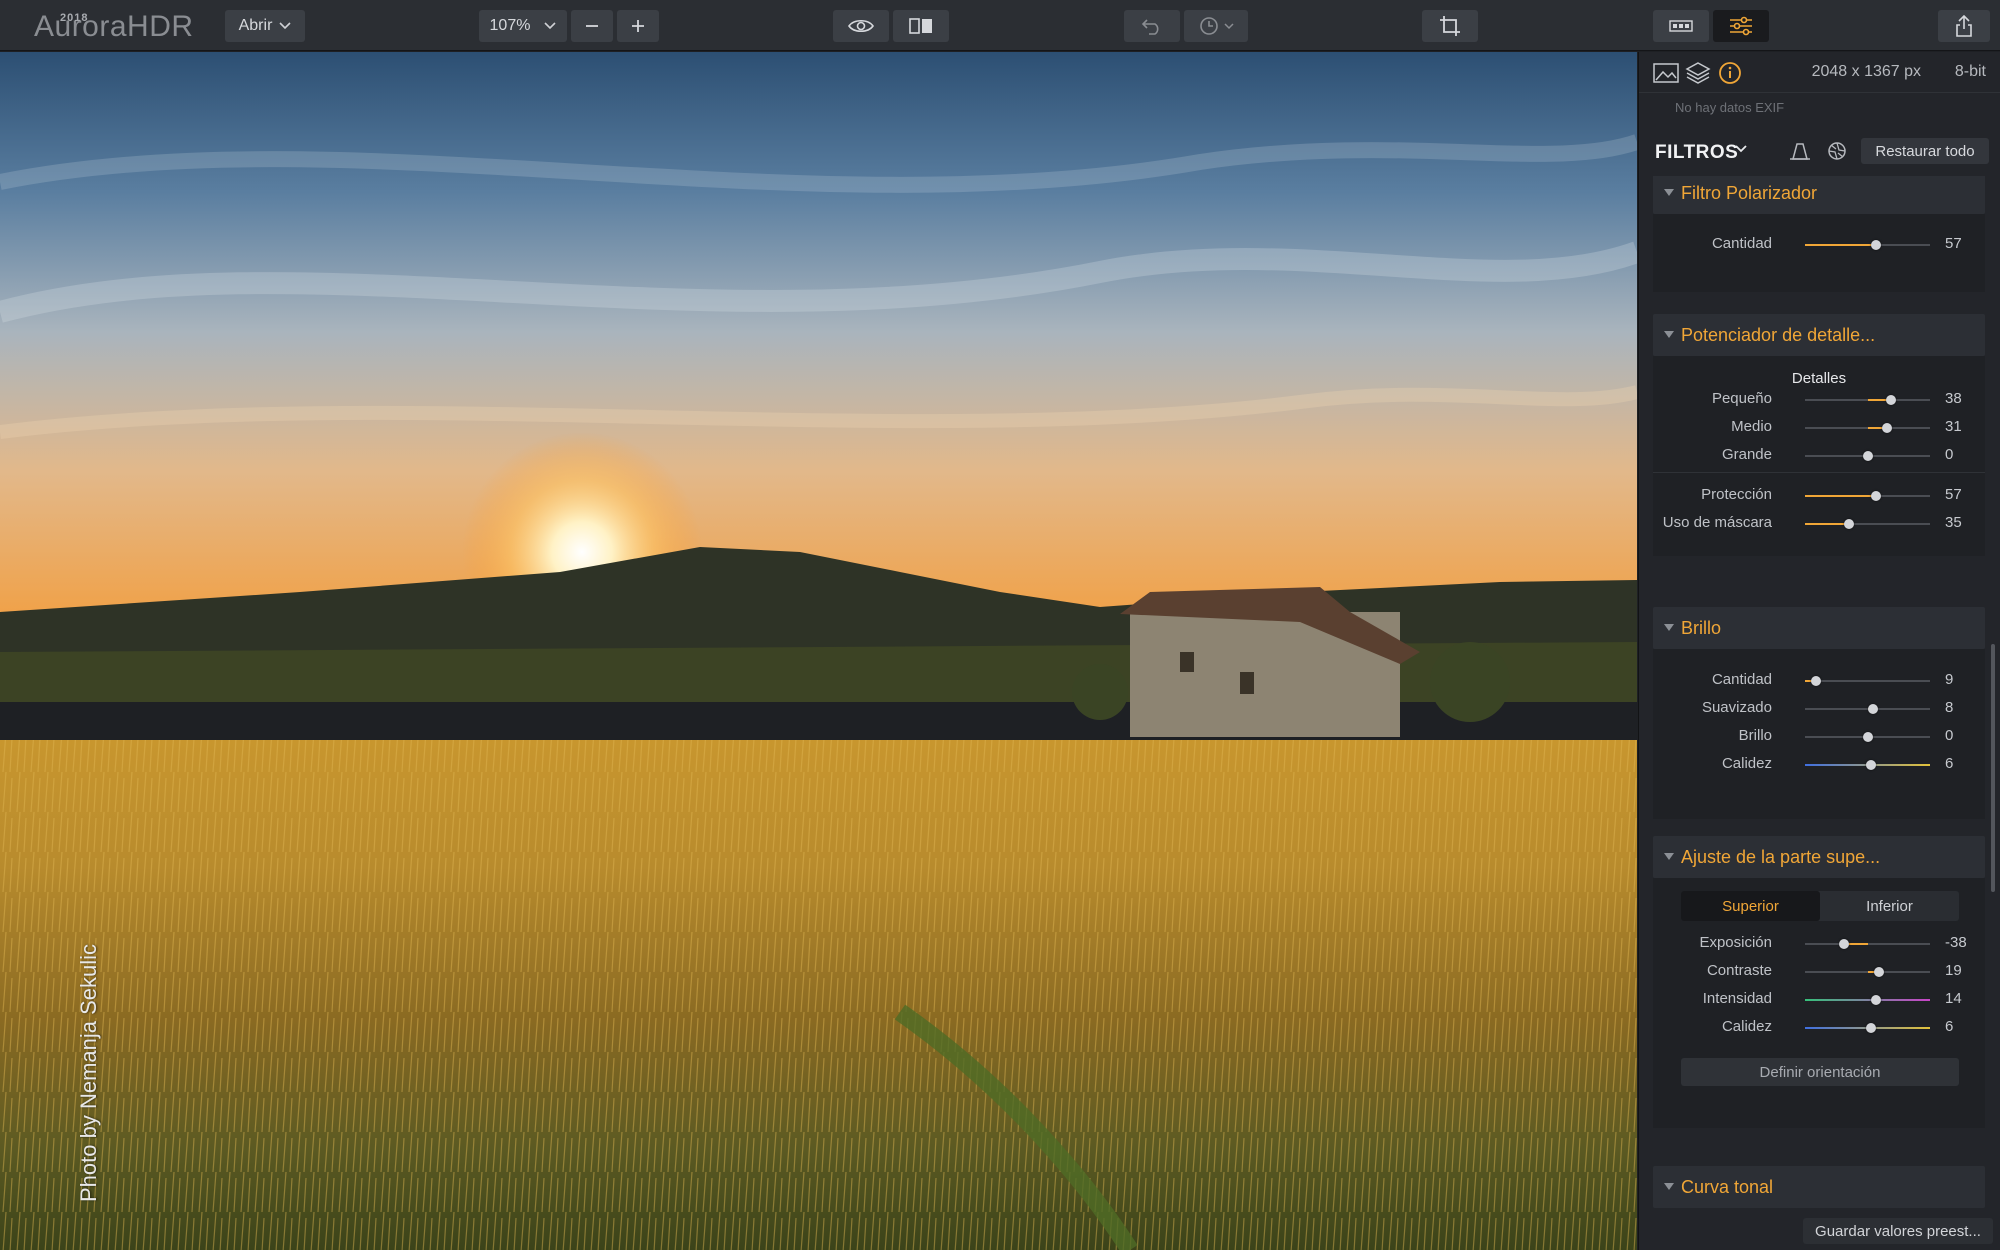 Image resolution: width=2000 pixels, height=1250 pixels. I want to click on set-orientation-button: Definir orientación, so click(1820, 1072).